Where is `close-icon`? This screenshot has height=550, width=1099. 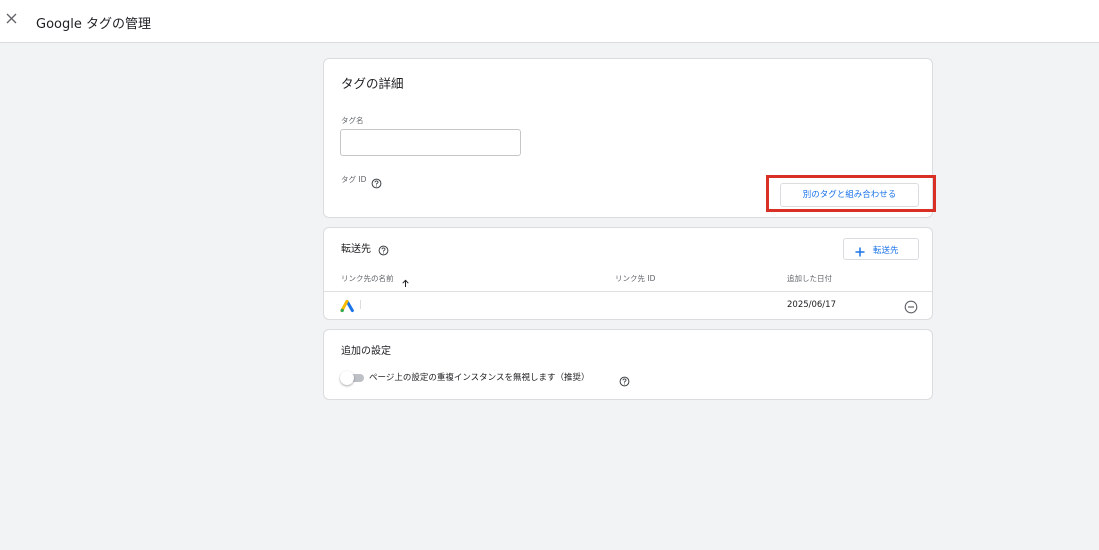
close-icon is located at coordinates (12, 19).